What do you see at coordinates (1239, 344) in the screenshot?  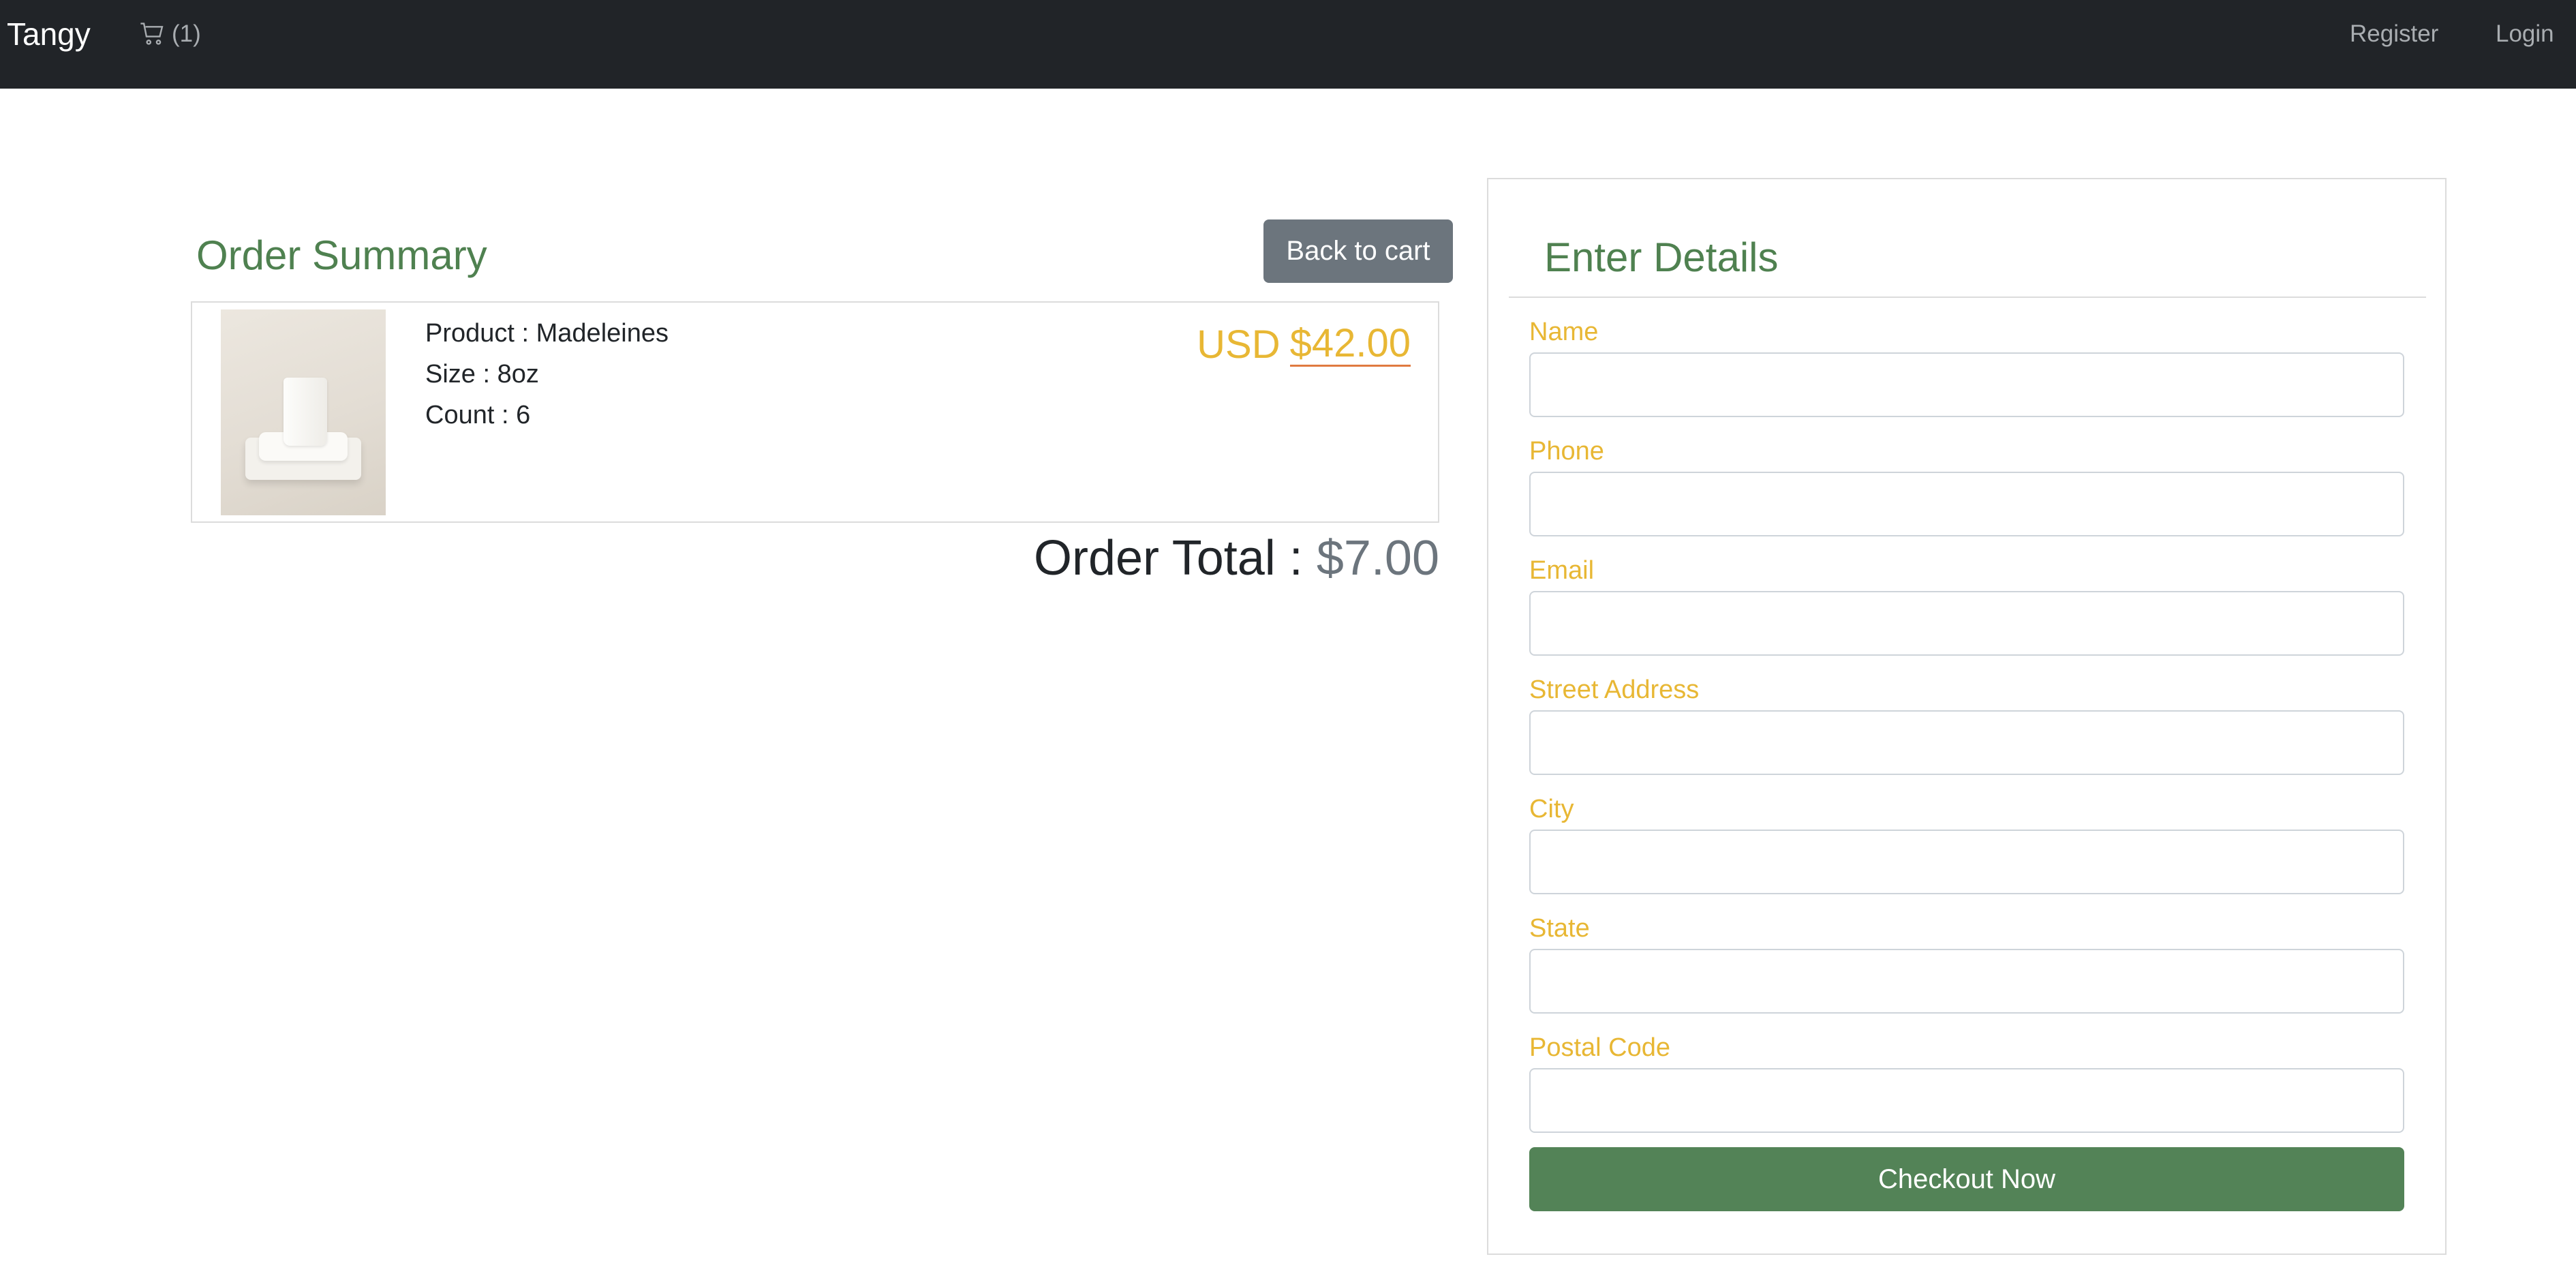 I see `price-currency: USD` at bounding box center [1239, 344].